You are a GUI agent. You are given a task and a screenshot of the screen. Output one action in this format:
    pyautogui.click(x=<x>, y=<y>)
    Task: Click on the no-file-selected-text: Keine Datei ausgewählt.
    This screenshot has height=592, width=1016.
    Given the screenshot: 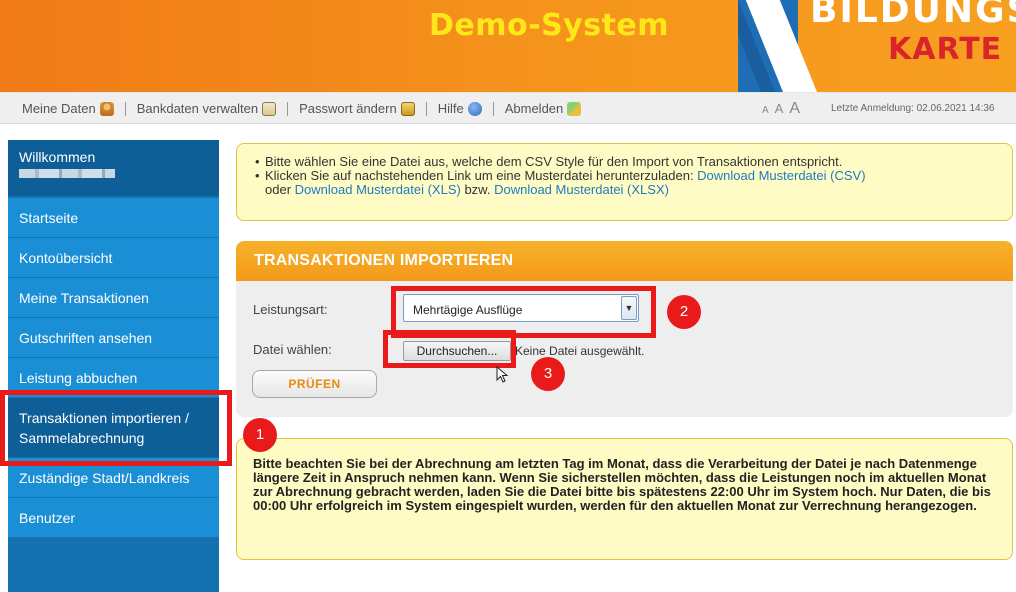 What is the action you would take?
    pyautogui.click(x=580, y=351)
    